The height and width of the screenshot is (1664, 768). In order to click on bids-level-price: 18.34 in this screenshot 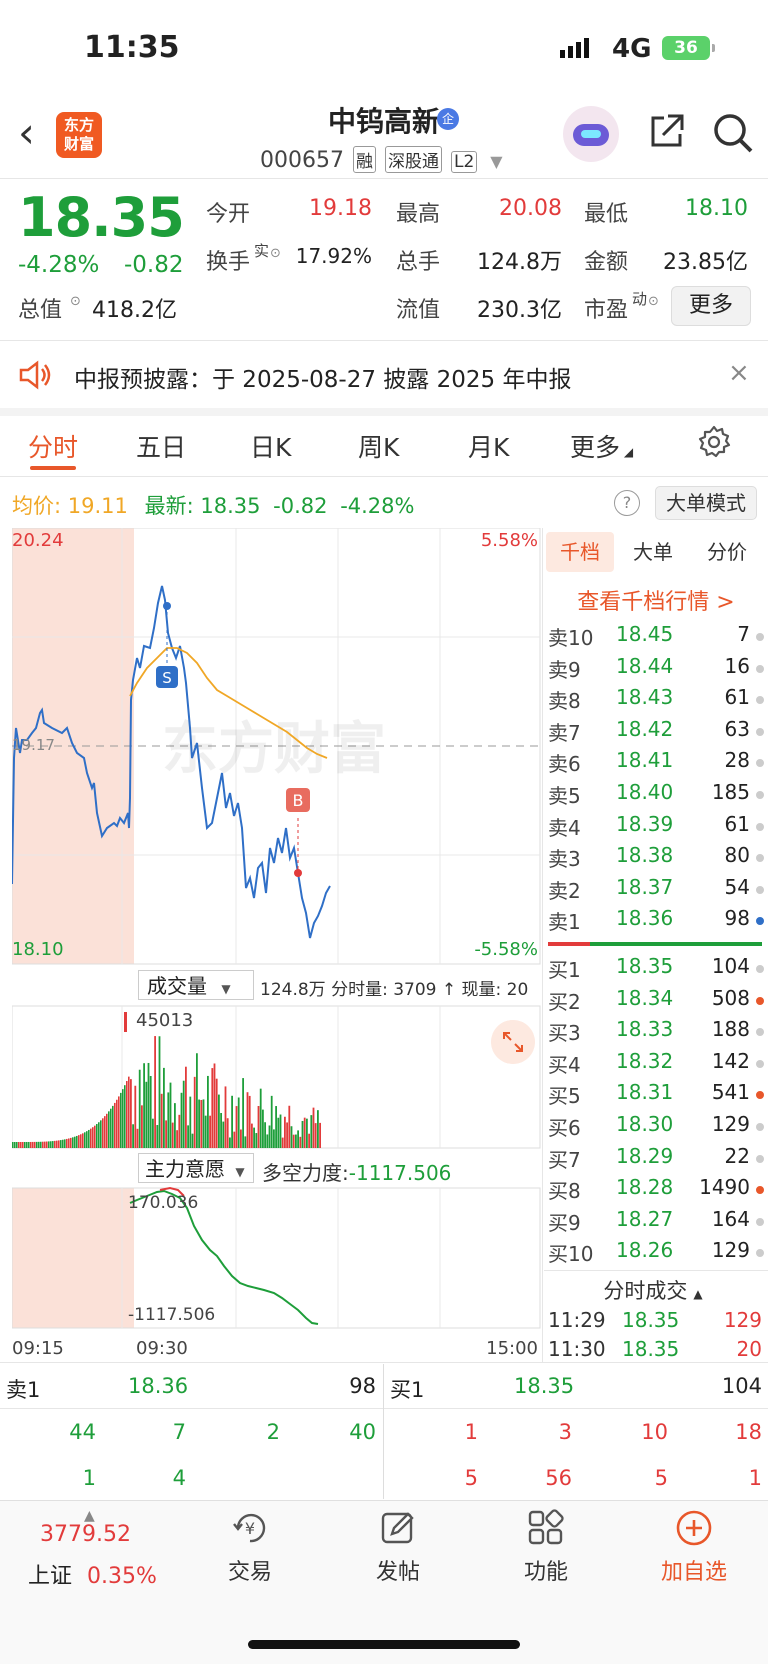, I will do `click(645, 997)`.